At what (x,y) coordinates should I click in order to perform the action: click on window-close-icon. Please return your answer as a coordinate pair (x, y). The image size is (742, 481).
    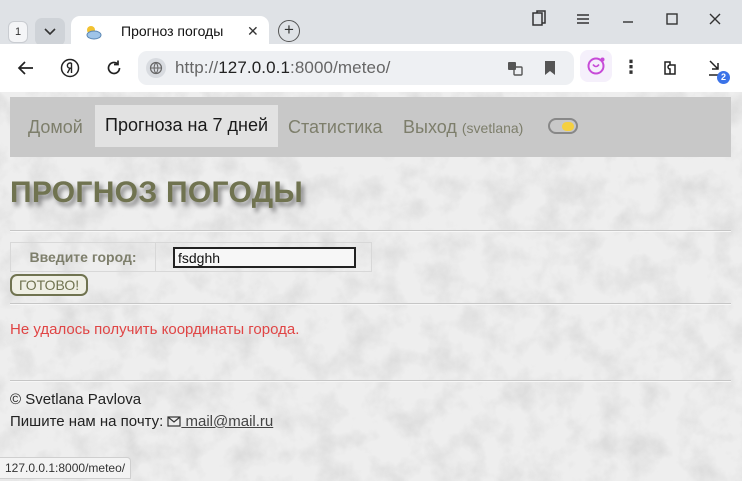
    Looking at the image, I should click on (717, 20).